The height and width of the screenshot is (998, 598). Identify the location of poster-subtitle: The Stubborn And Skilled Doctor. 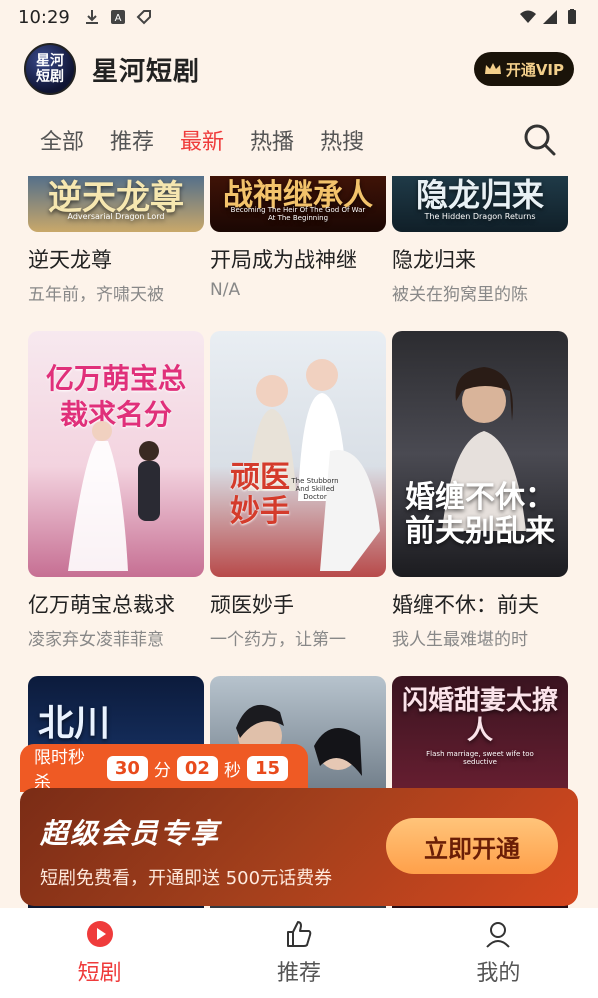
(315, 489).